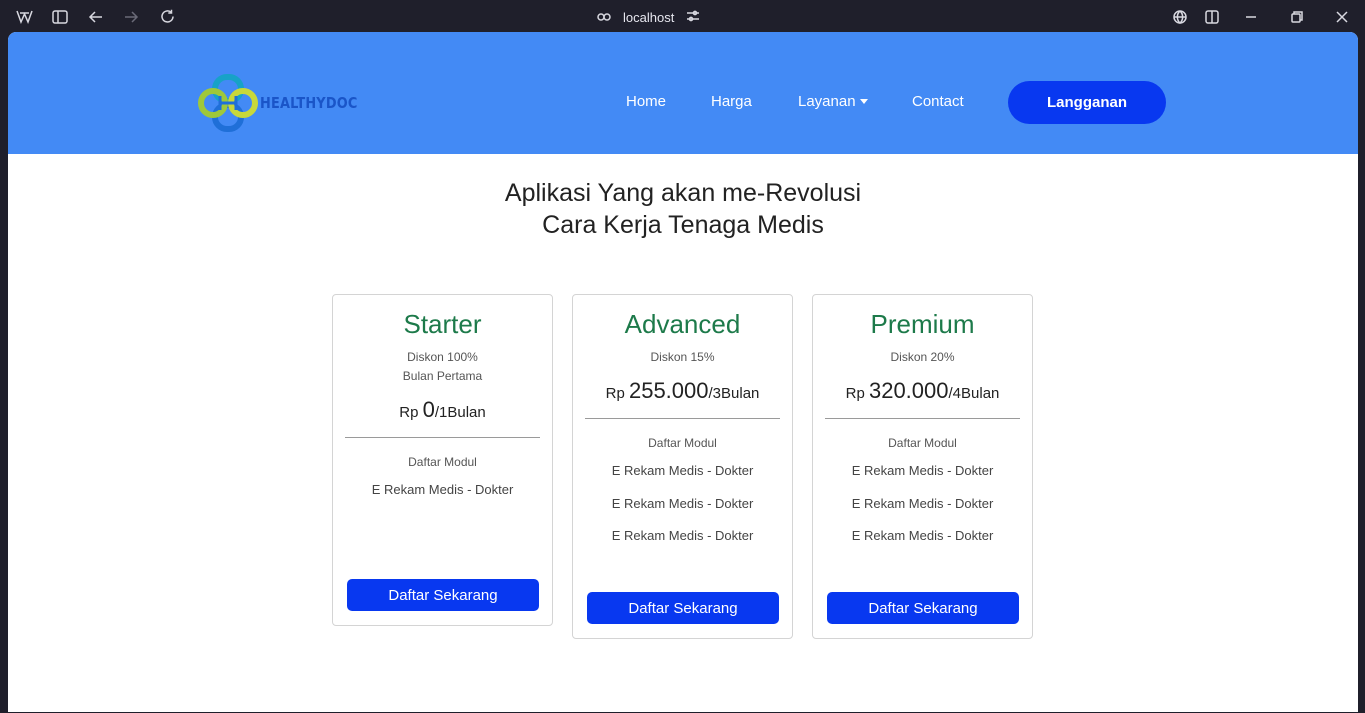 The width and height of the screenshot is (1365, 713). I want to click on brand-logo: HEALTHYDOC, so click(285, 103).